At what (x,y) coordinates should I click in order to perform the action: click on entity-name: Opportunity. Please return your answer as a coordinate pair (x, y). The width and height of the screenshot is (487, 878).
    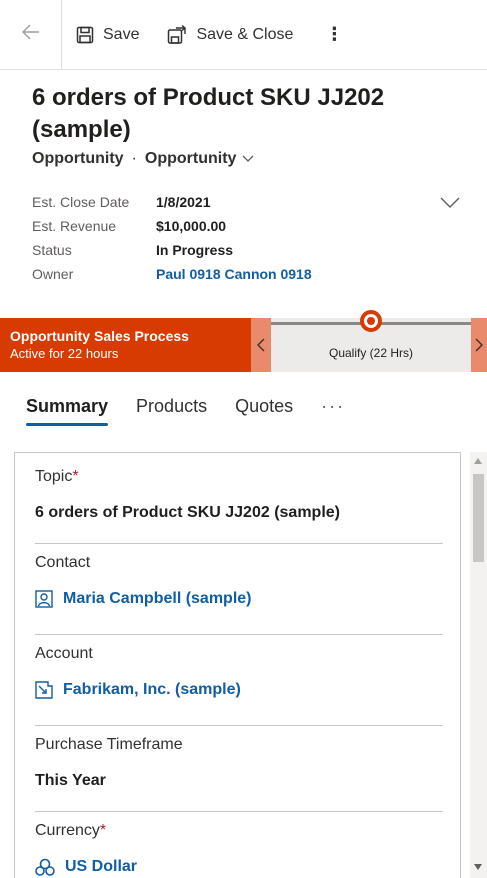
    Looking at the image, I should click on (78, 158).